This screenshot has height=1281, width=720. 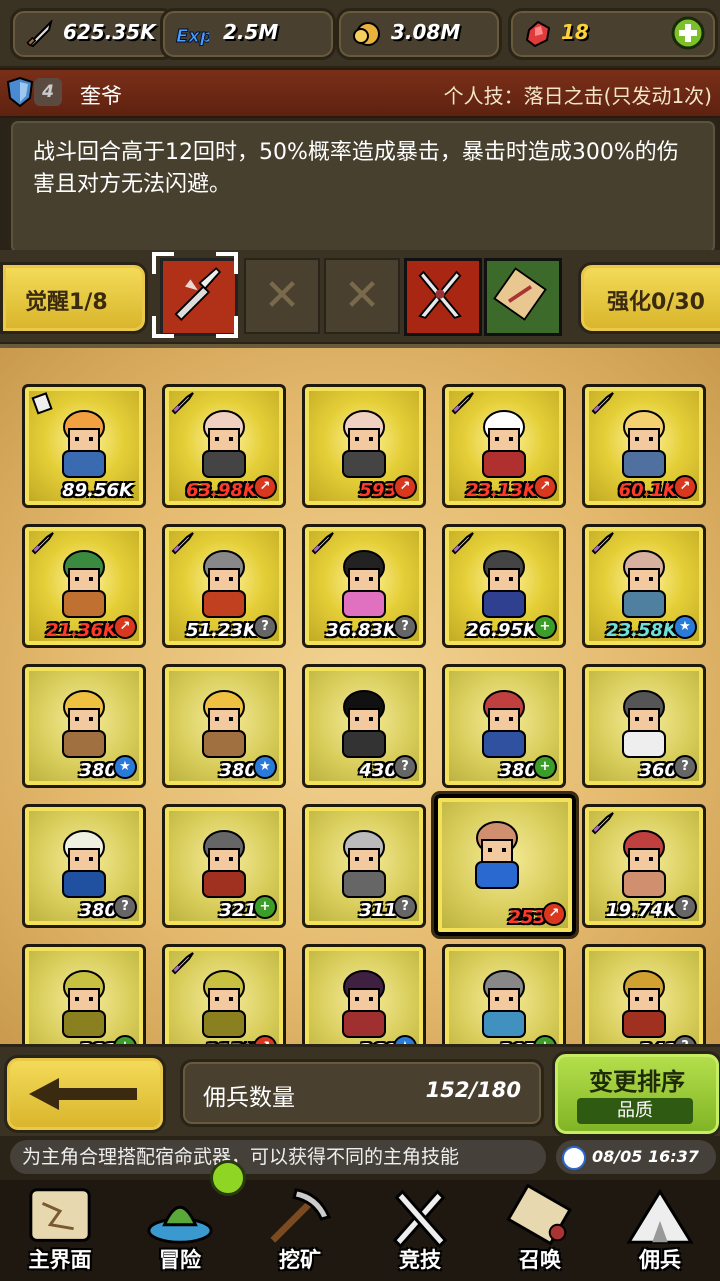 I want to click on scroll-tag-icon, so click(x=43, y=403).